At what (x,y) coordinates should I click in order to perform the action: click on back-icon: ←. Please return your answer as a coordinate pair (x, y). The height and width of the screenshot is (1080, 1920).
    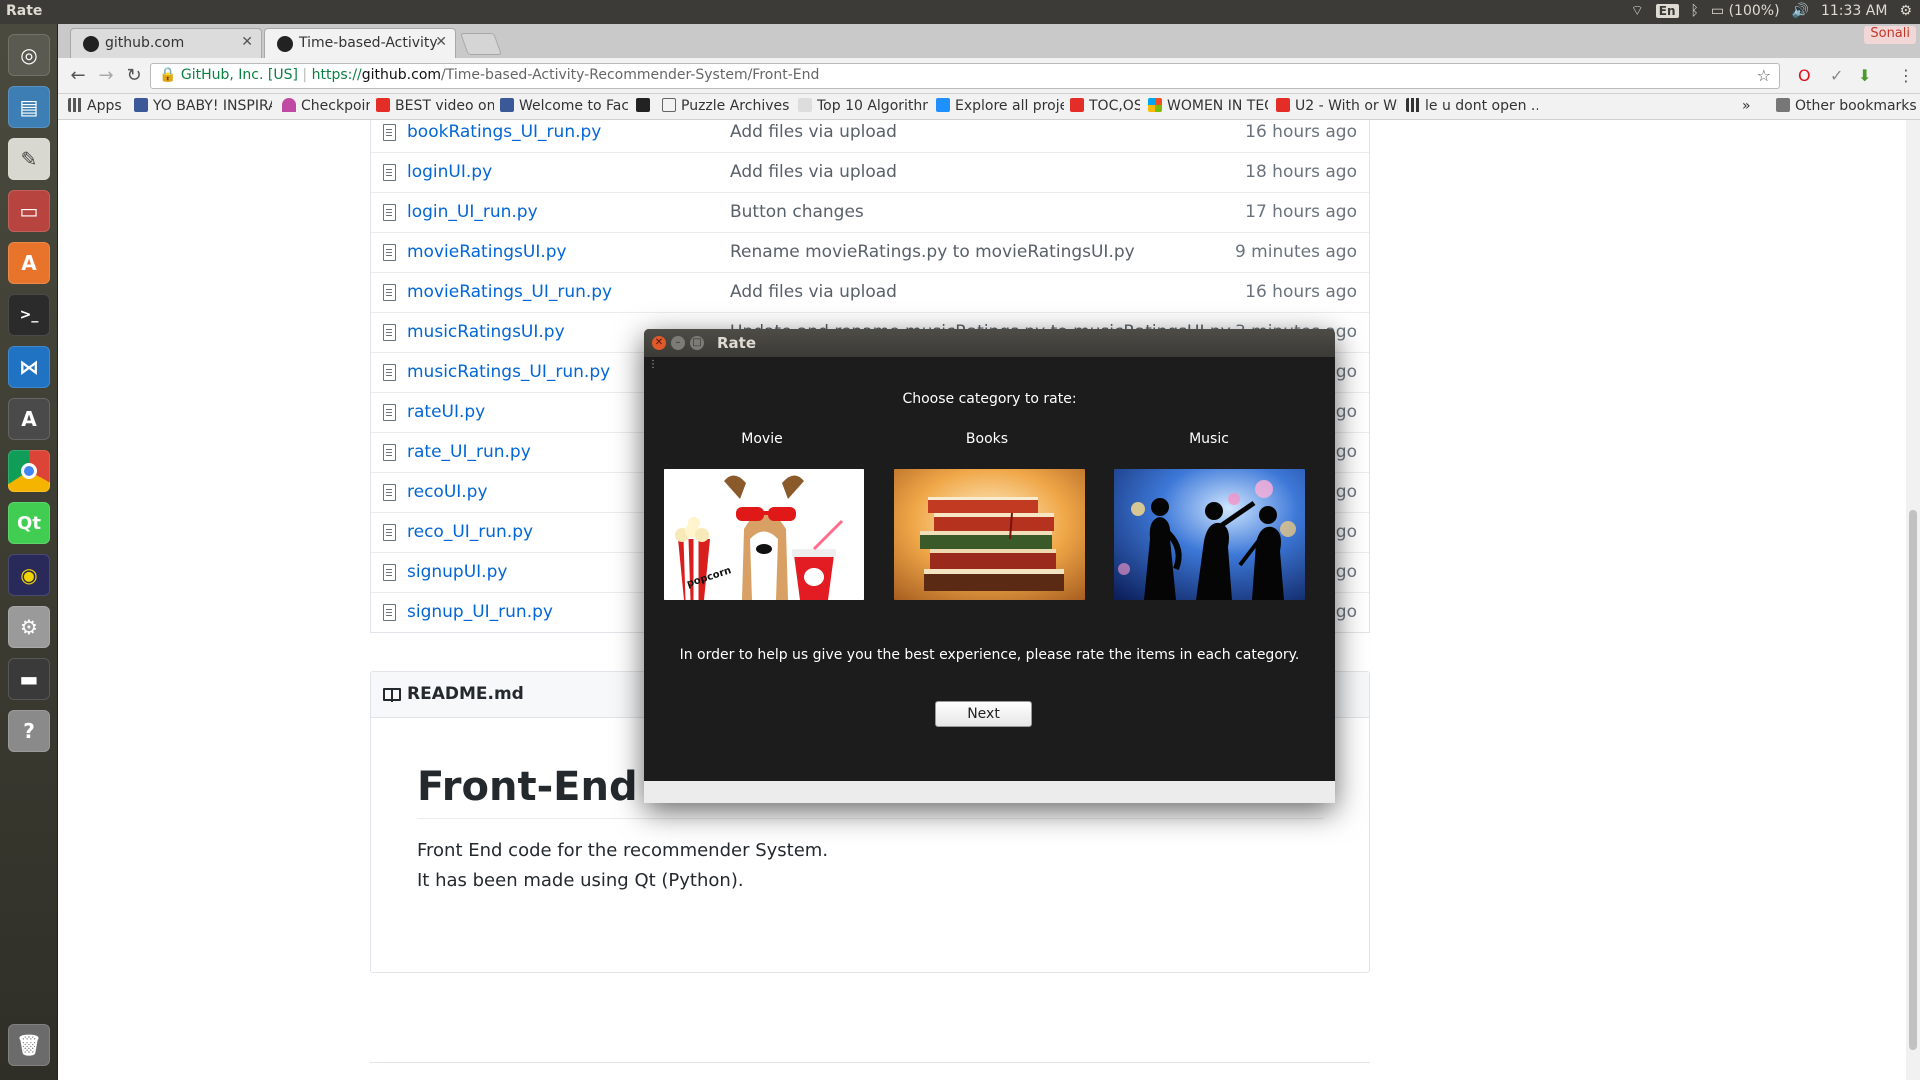
    Looking at the image, I should click on (78, 76).